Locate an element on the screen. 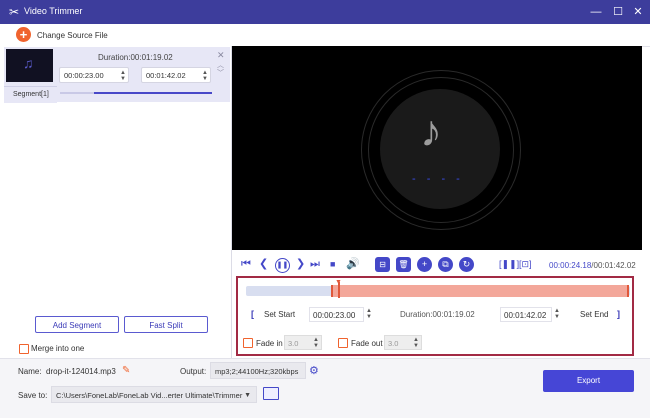 Image resolution: width=650 pixels, height=418 pixels. end-spinner-icon: ▲ ▼ is located at coordinates (557, 314).